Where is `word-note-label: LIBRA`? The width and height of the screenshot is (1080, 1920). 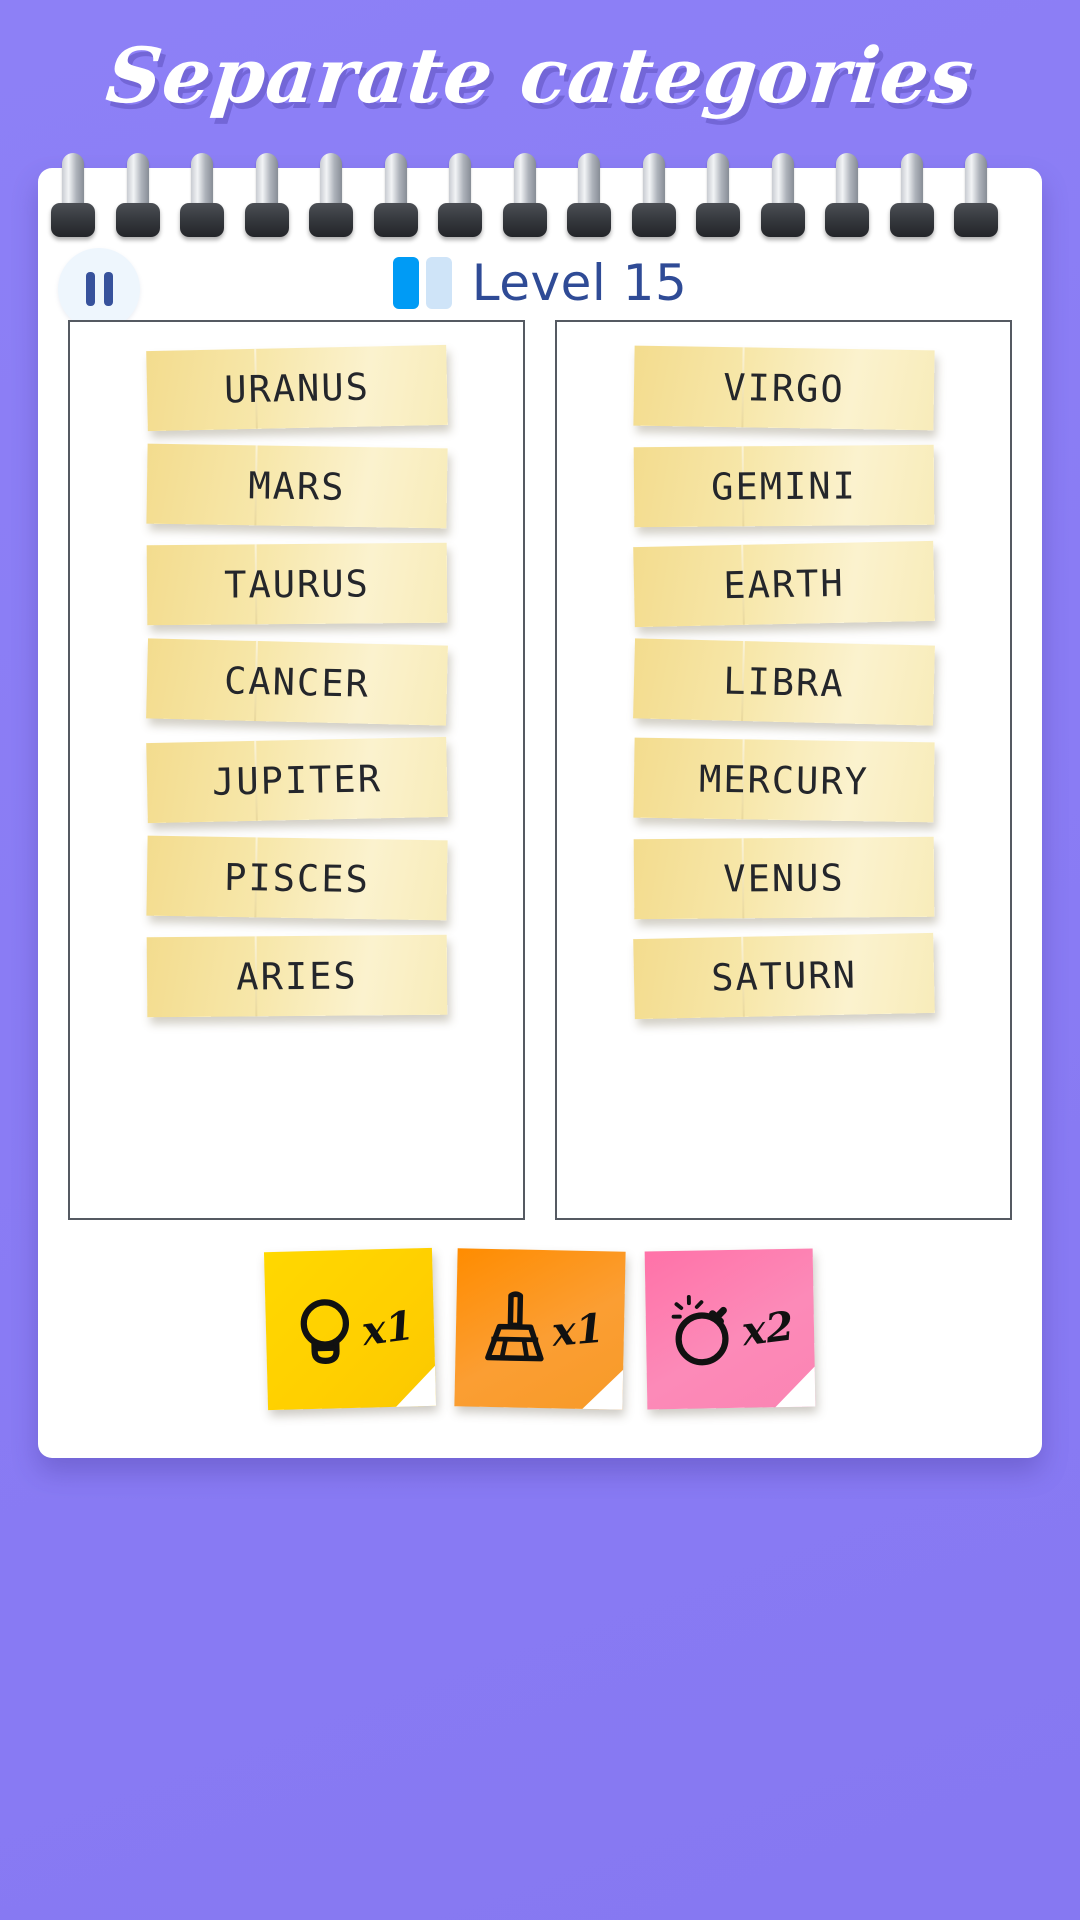
word-note-label: LIBRA is located at coordinates (783, 682).